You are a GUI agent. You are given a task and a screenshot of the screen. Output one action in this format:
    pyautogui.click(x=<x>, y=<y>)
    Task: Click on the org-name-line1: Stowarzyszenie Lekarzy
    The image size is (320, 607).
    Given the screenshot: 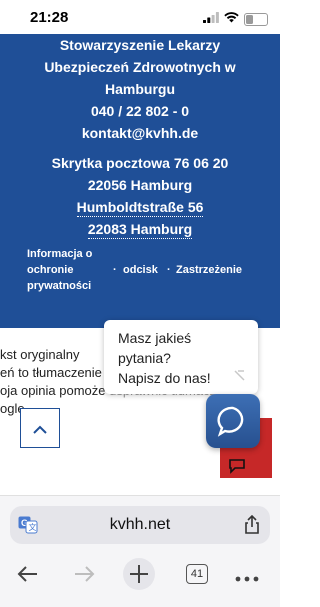 What is the action you would take?
    pyautogui.click(x=140, y=45)
    